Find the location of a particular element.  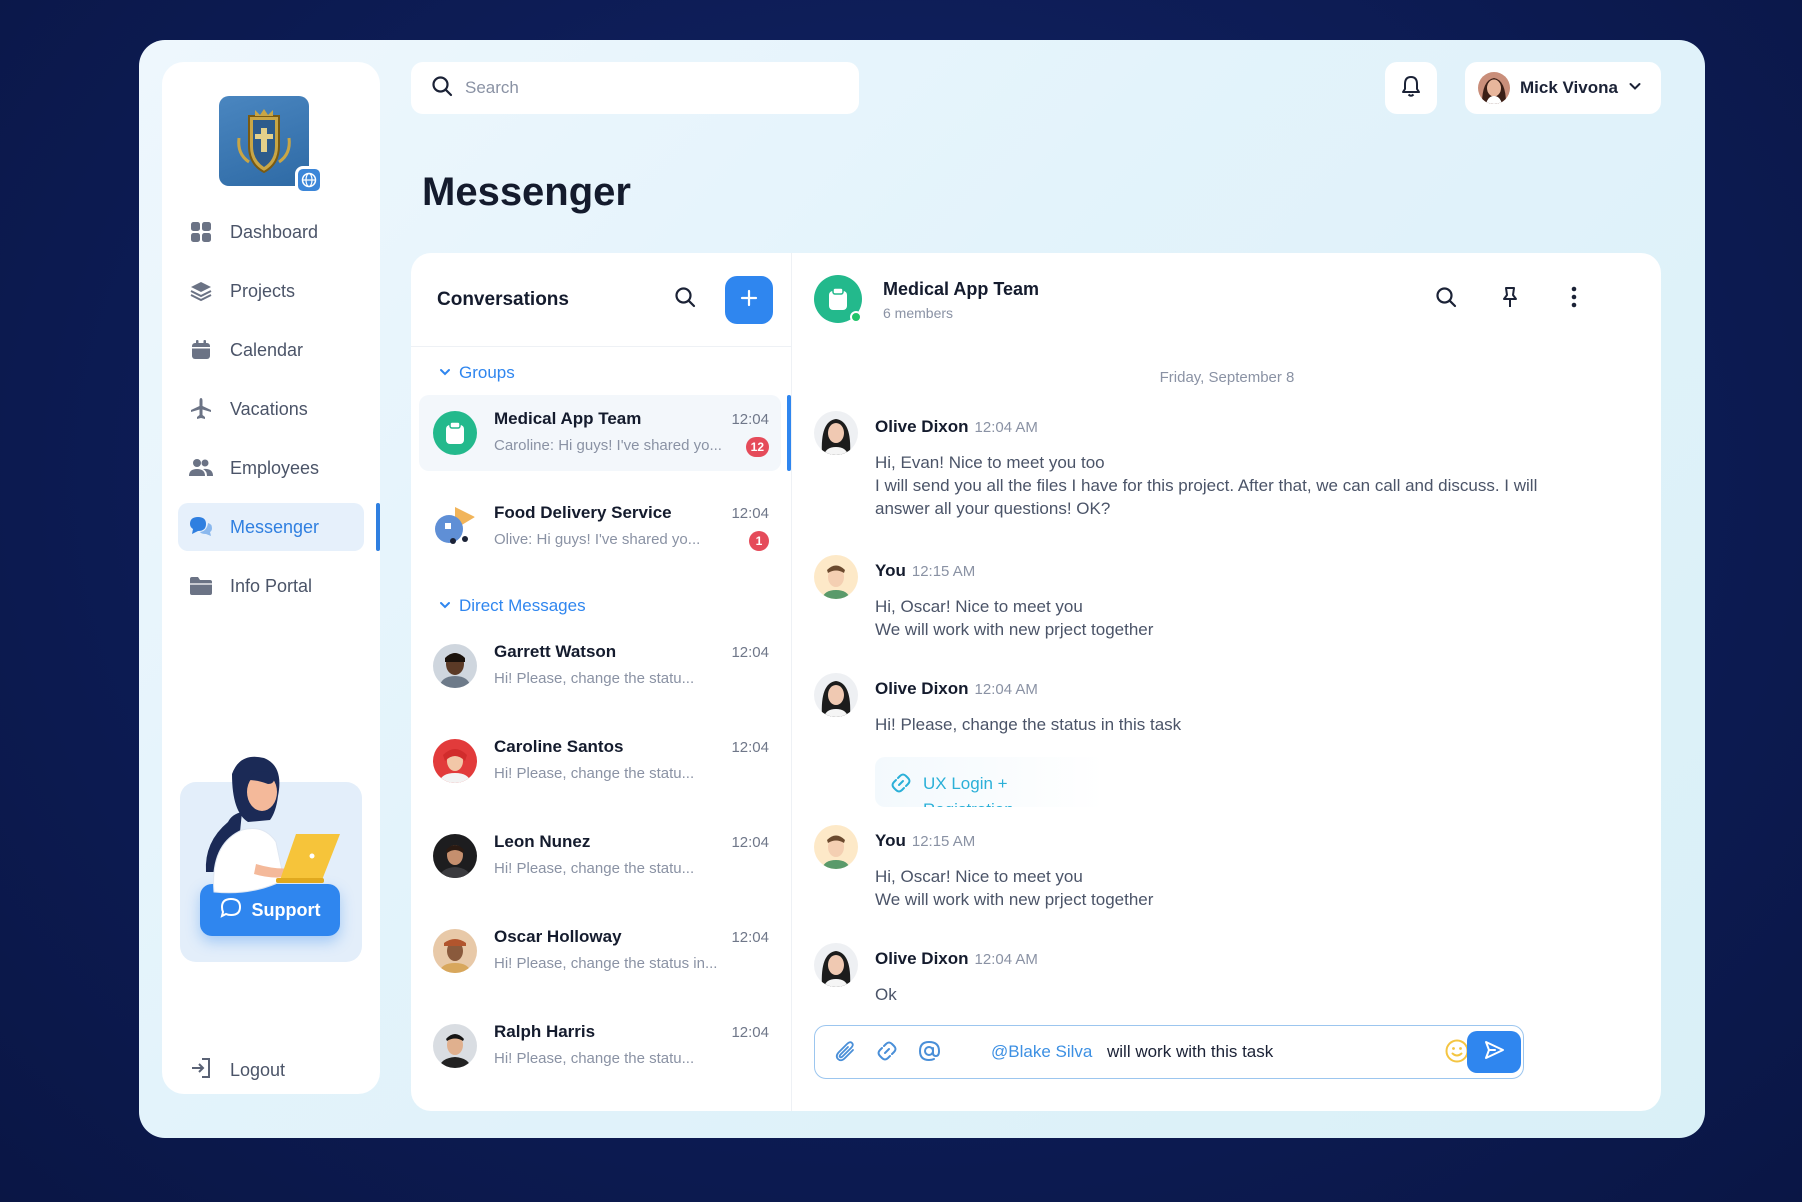

logout-icon is located at coordinates (201, 1070).